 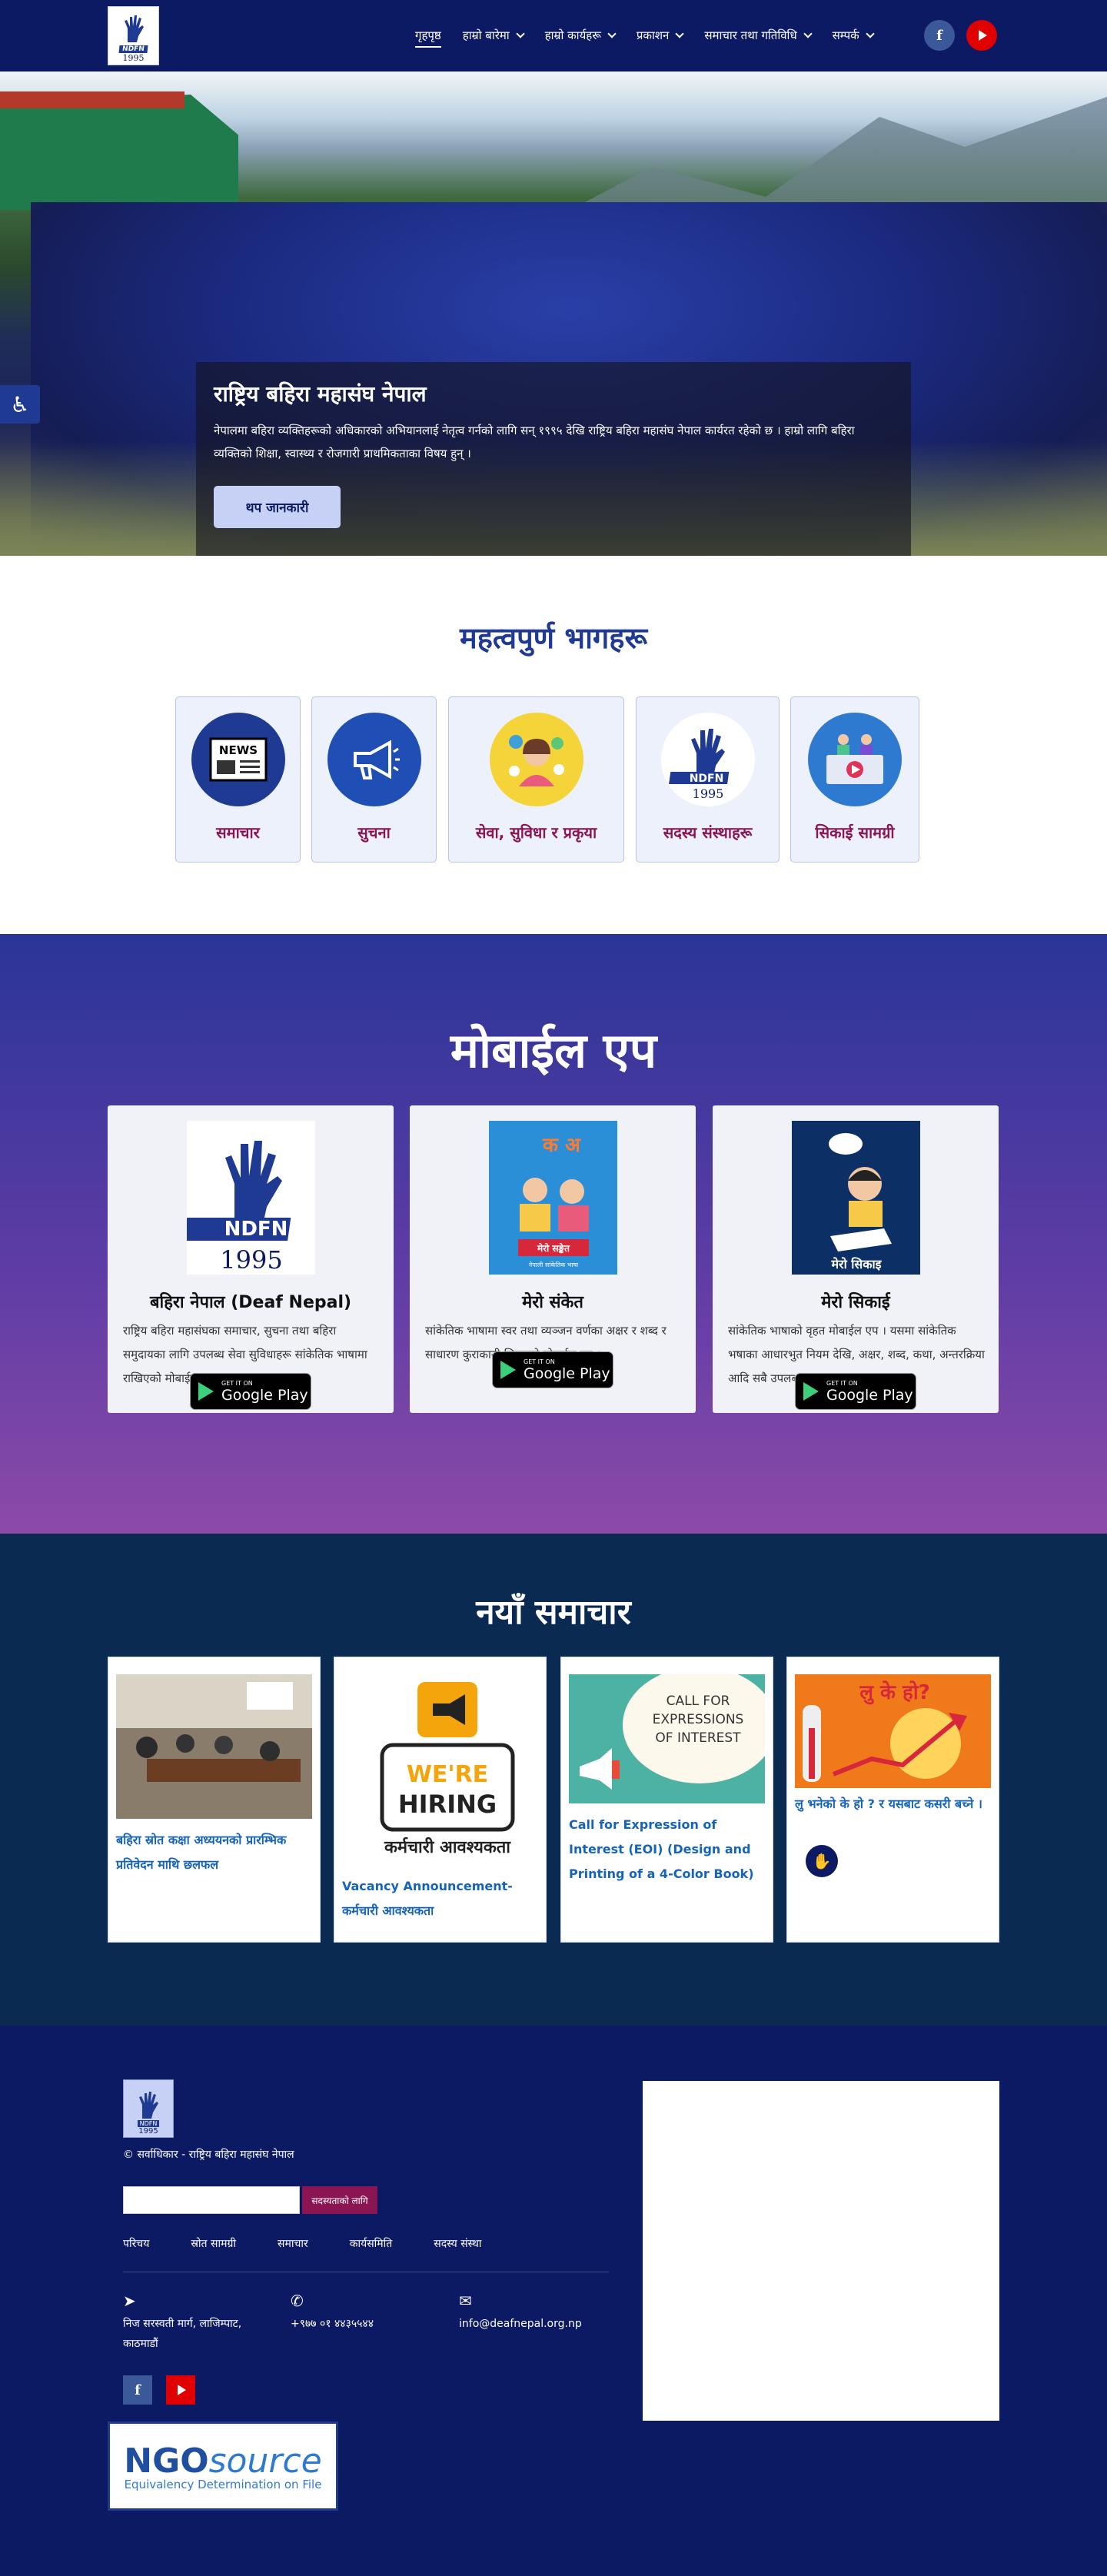 What do you see at coordinates (465, 2301) in the screenshot?
I see `envelope-icon: ✉` at bounding box center [465, 2301].